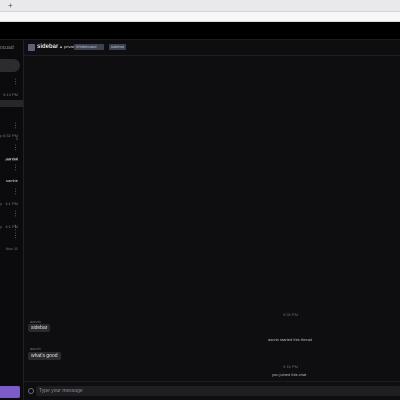 The width and height of the screenshot is (400, 400). I want to click on sidebar-item-date: Nov 11, so click(11, 248).